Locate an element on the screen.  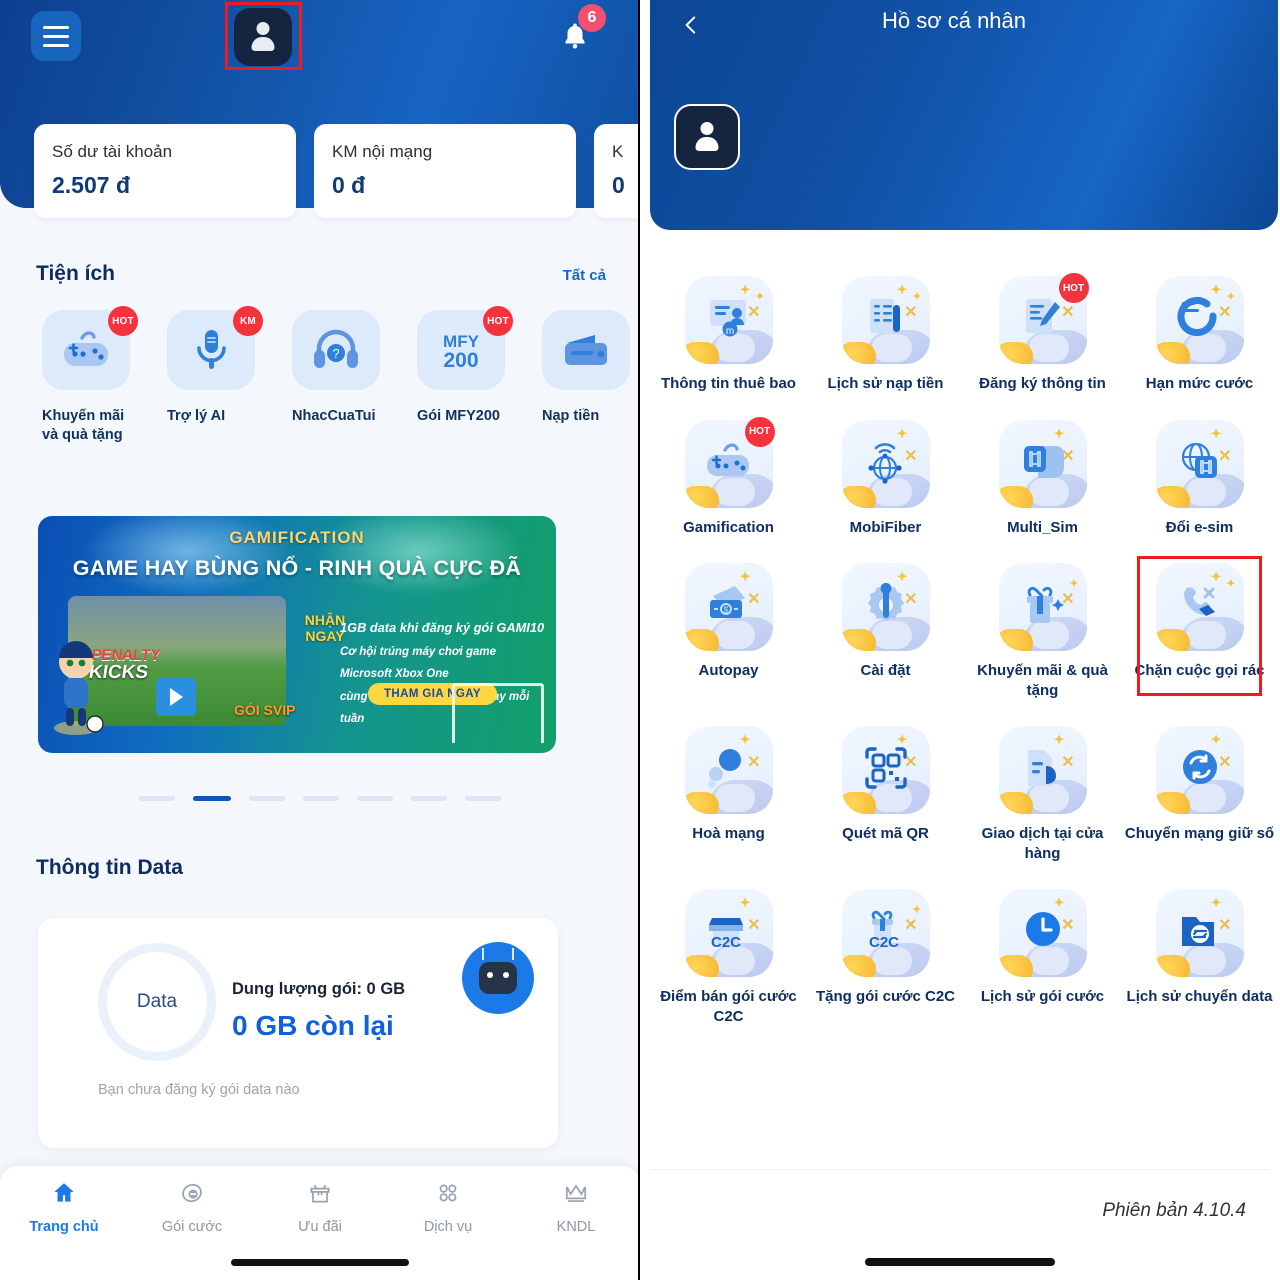
autopay-money-icon: ✦ ✕ $ is located at coordinates (728, 607).